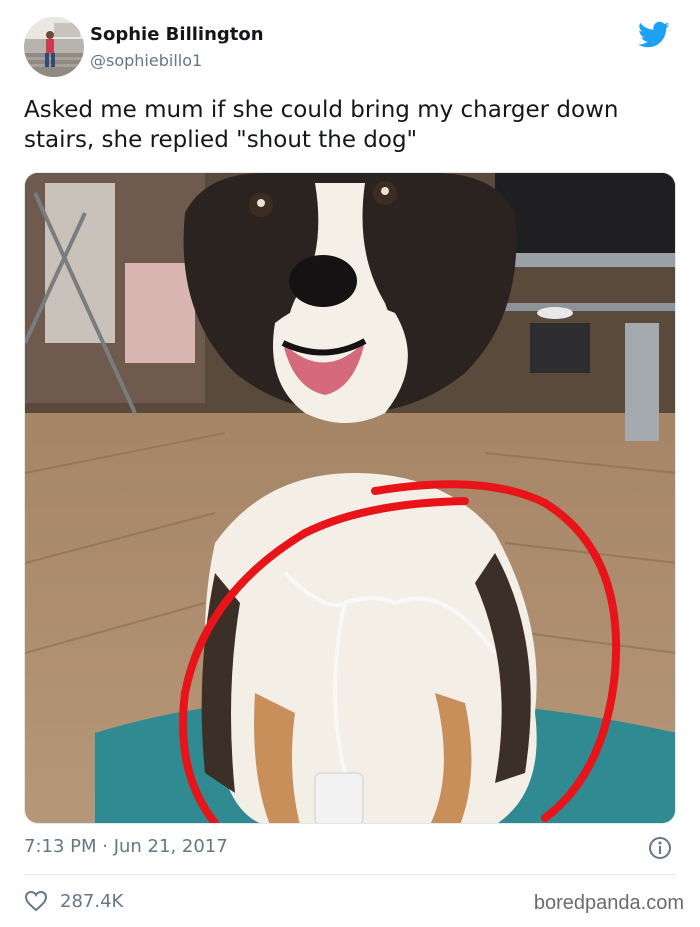  I want to click on like-count: 287.4K, so click(92, 901).